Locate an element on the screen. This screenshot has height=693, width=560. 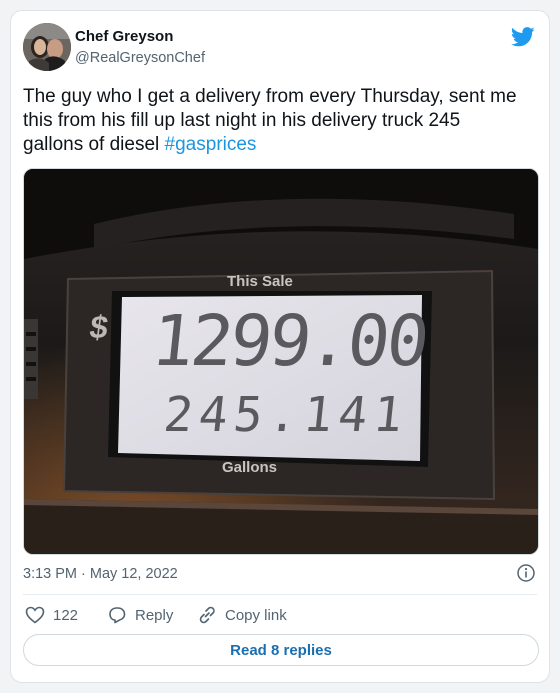
divider is located at coordinates (280, 594).